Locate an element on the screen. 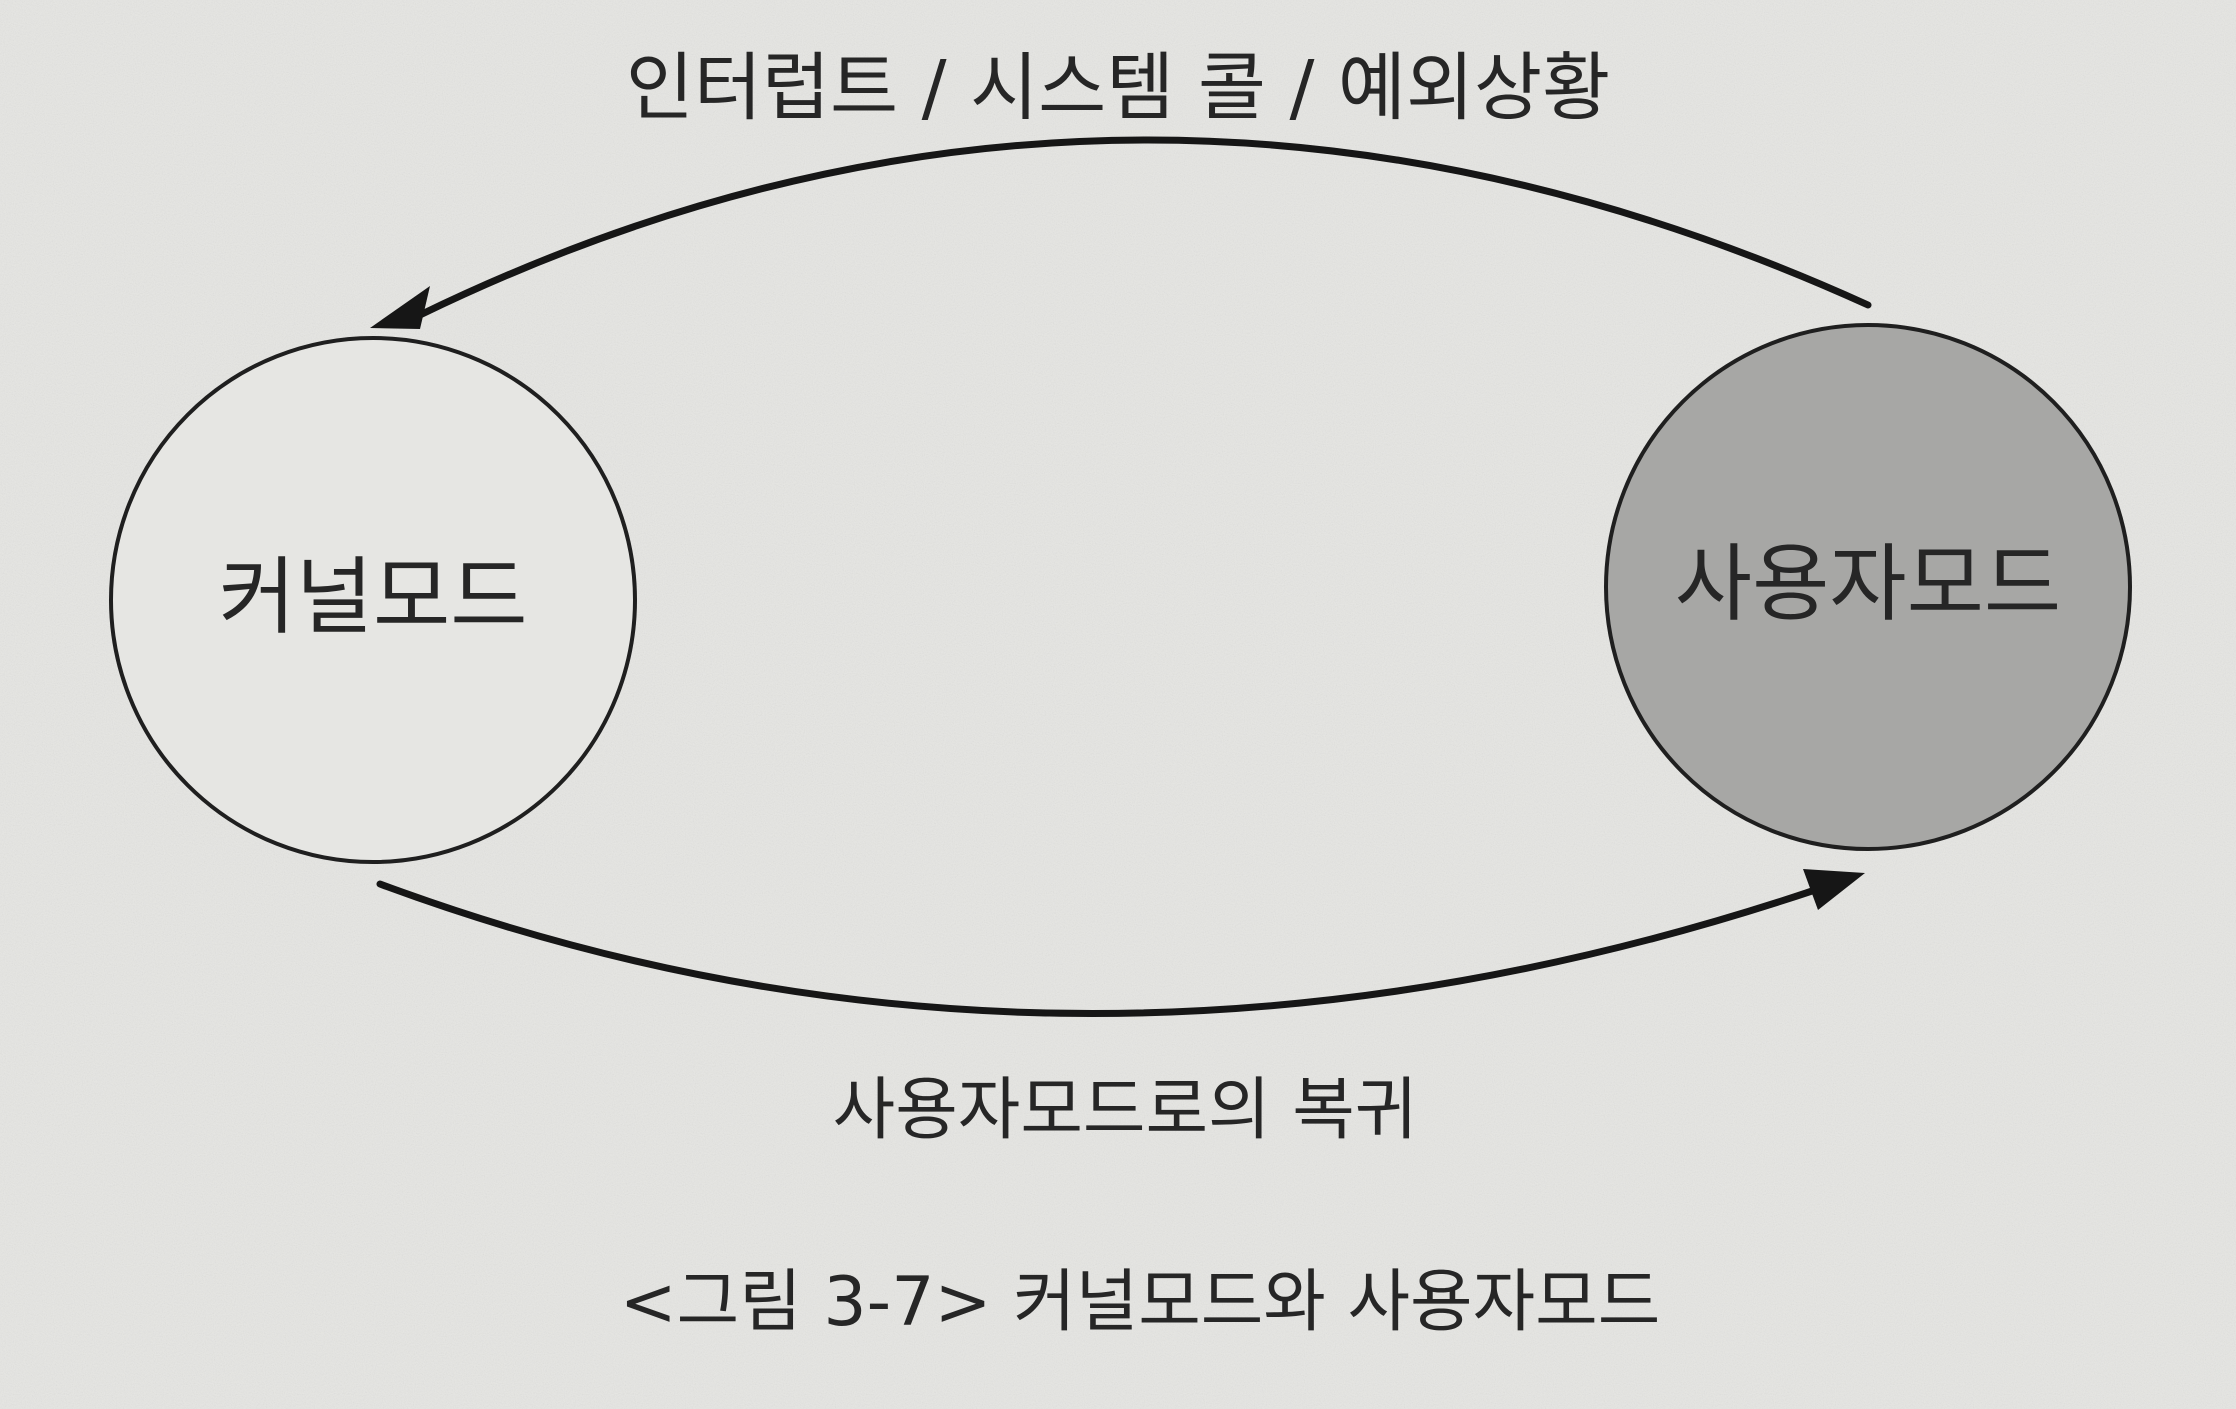  figure-caption: <그림 3-7> 커널모드와 사용자모드 is located at coordinates (1140, 1302).